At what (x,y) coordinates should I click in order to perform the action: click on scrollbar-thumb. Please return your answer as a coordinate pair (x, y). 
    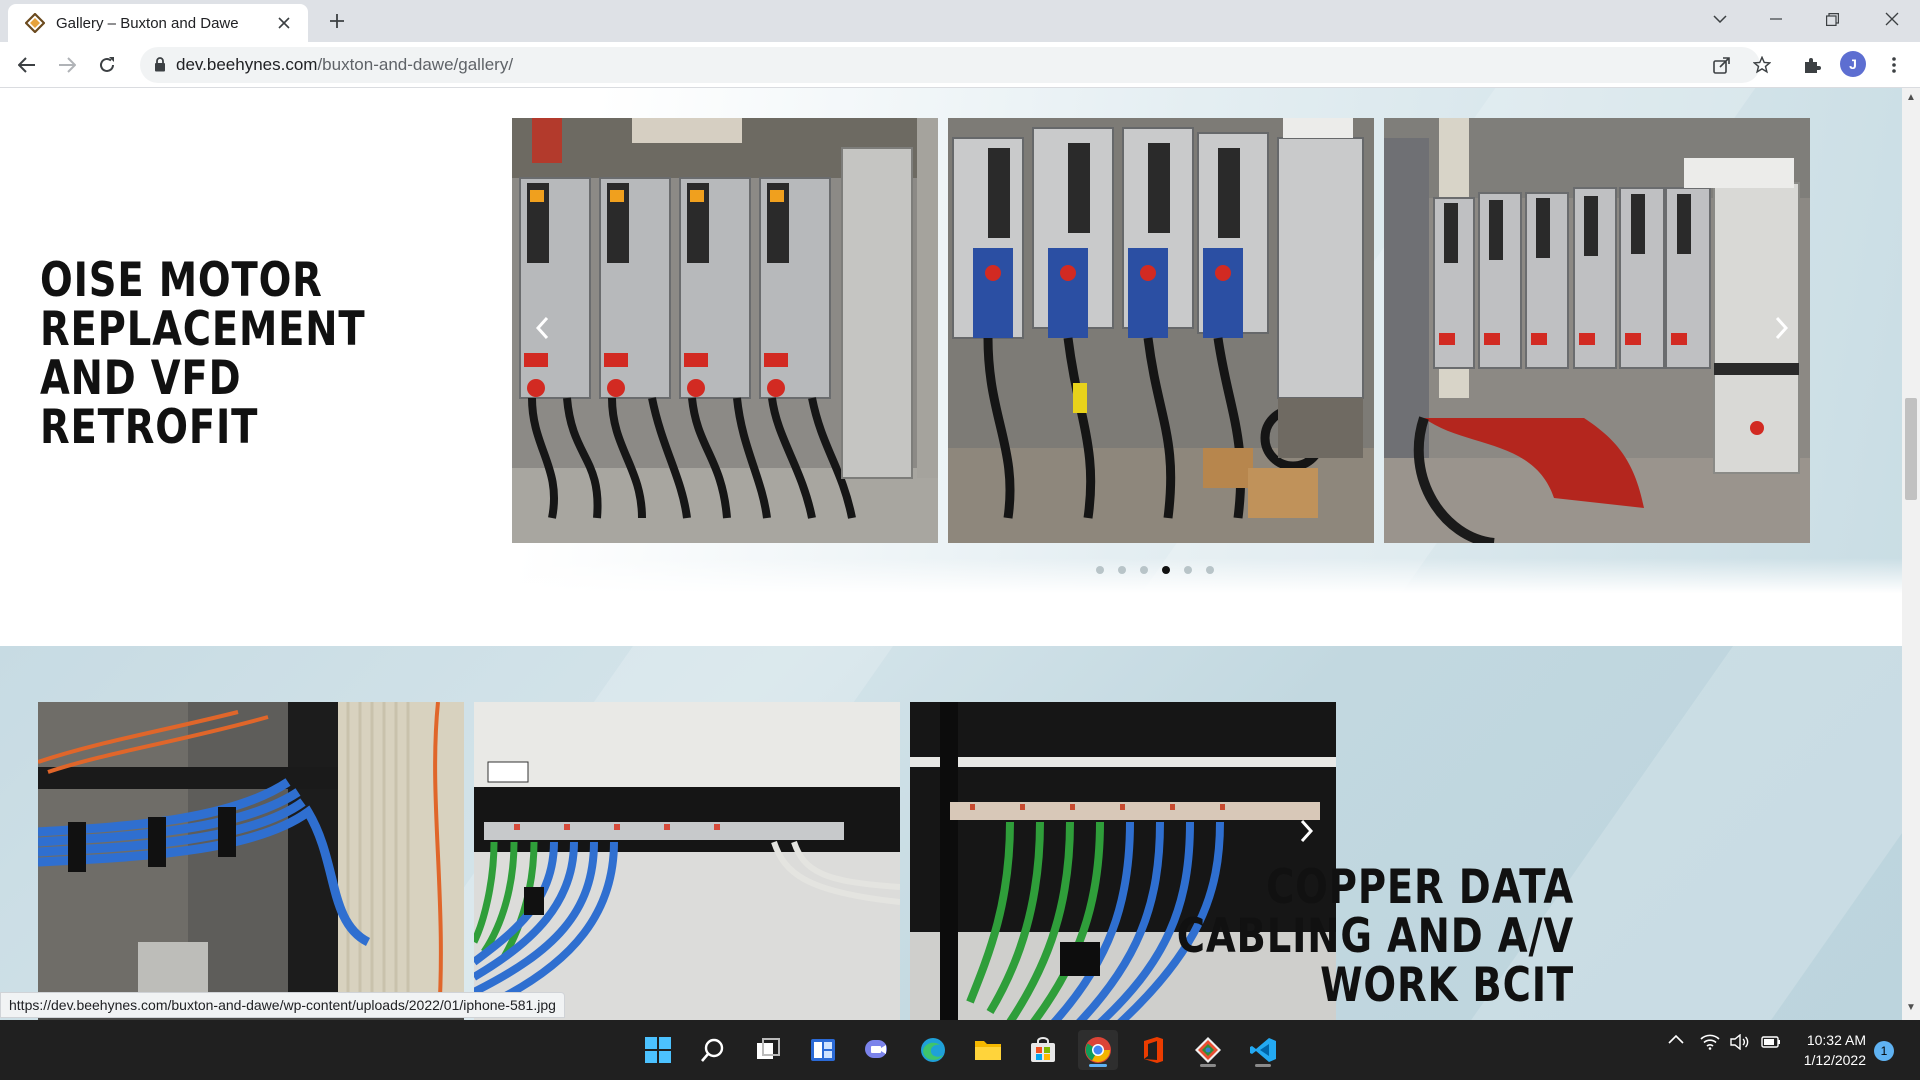
    Looking at the image, I should click on (1911, 449).